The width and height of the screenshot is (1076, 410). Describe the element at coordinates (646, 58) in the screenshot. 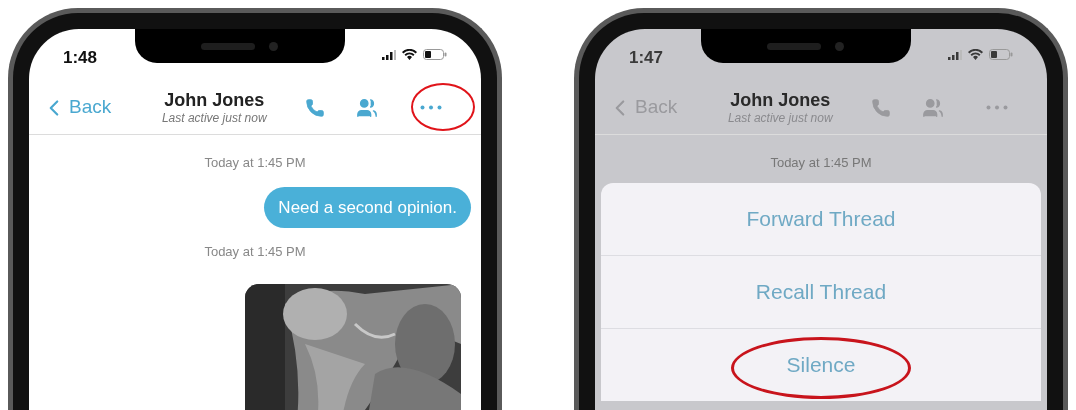

I see `status-time: 1:47` at that location.